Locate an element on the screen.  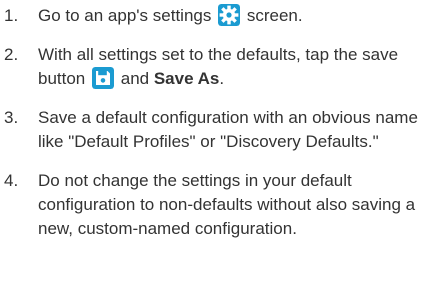
gear-icon is located at coordinates (229, 15).